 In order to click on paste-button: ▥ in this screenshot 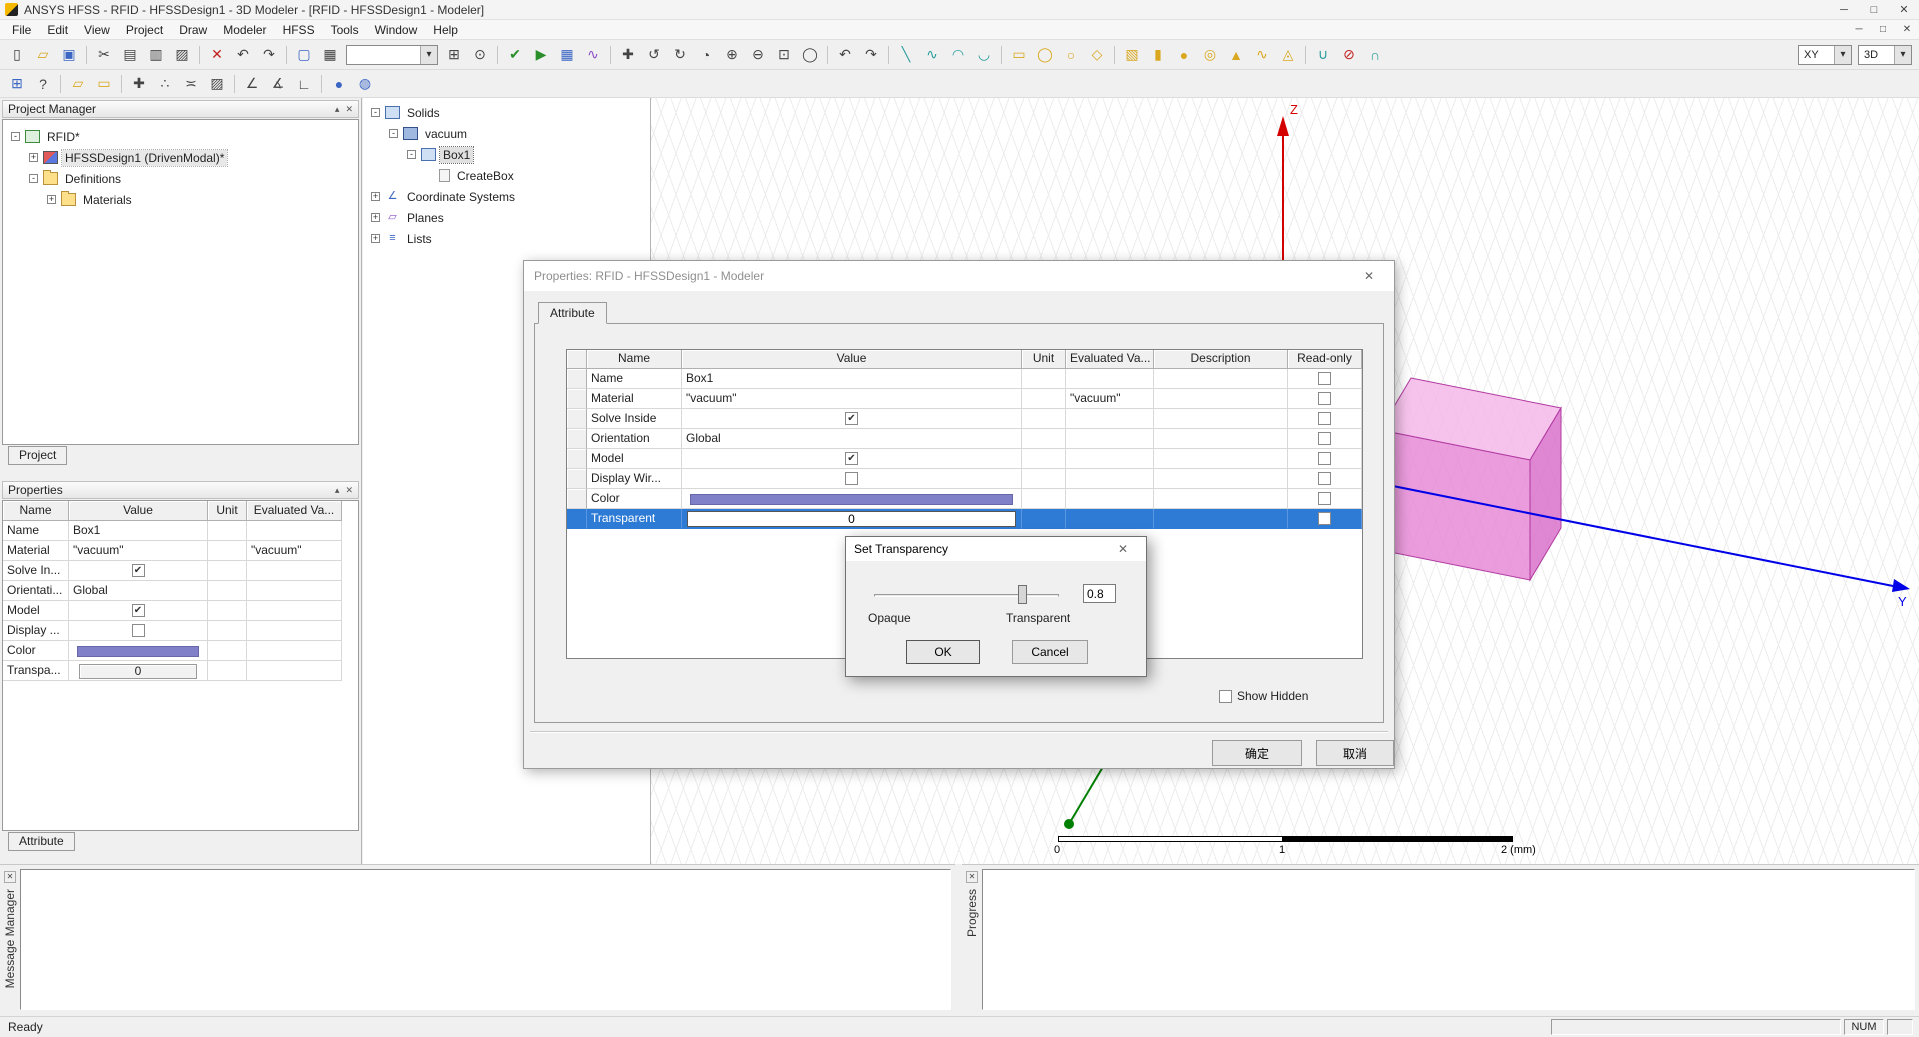, I will do `click(156, 55)`.